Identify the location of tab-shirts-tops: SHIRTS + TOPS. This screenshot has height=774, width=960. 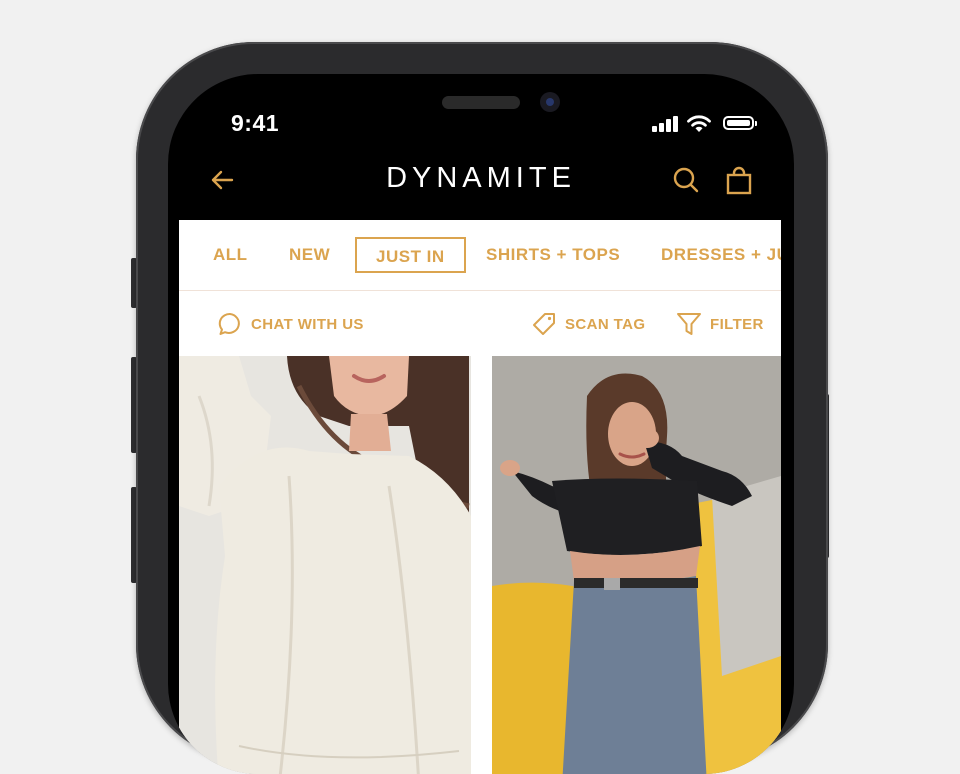
(553, 255).